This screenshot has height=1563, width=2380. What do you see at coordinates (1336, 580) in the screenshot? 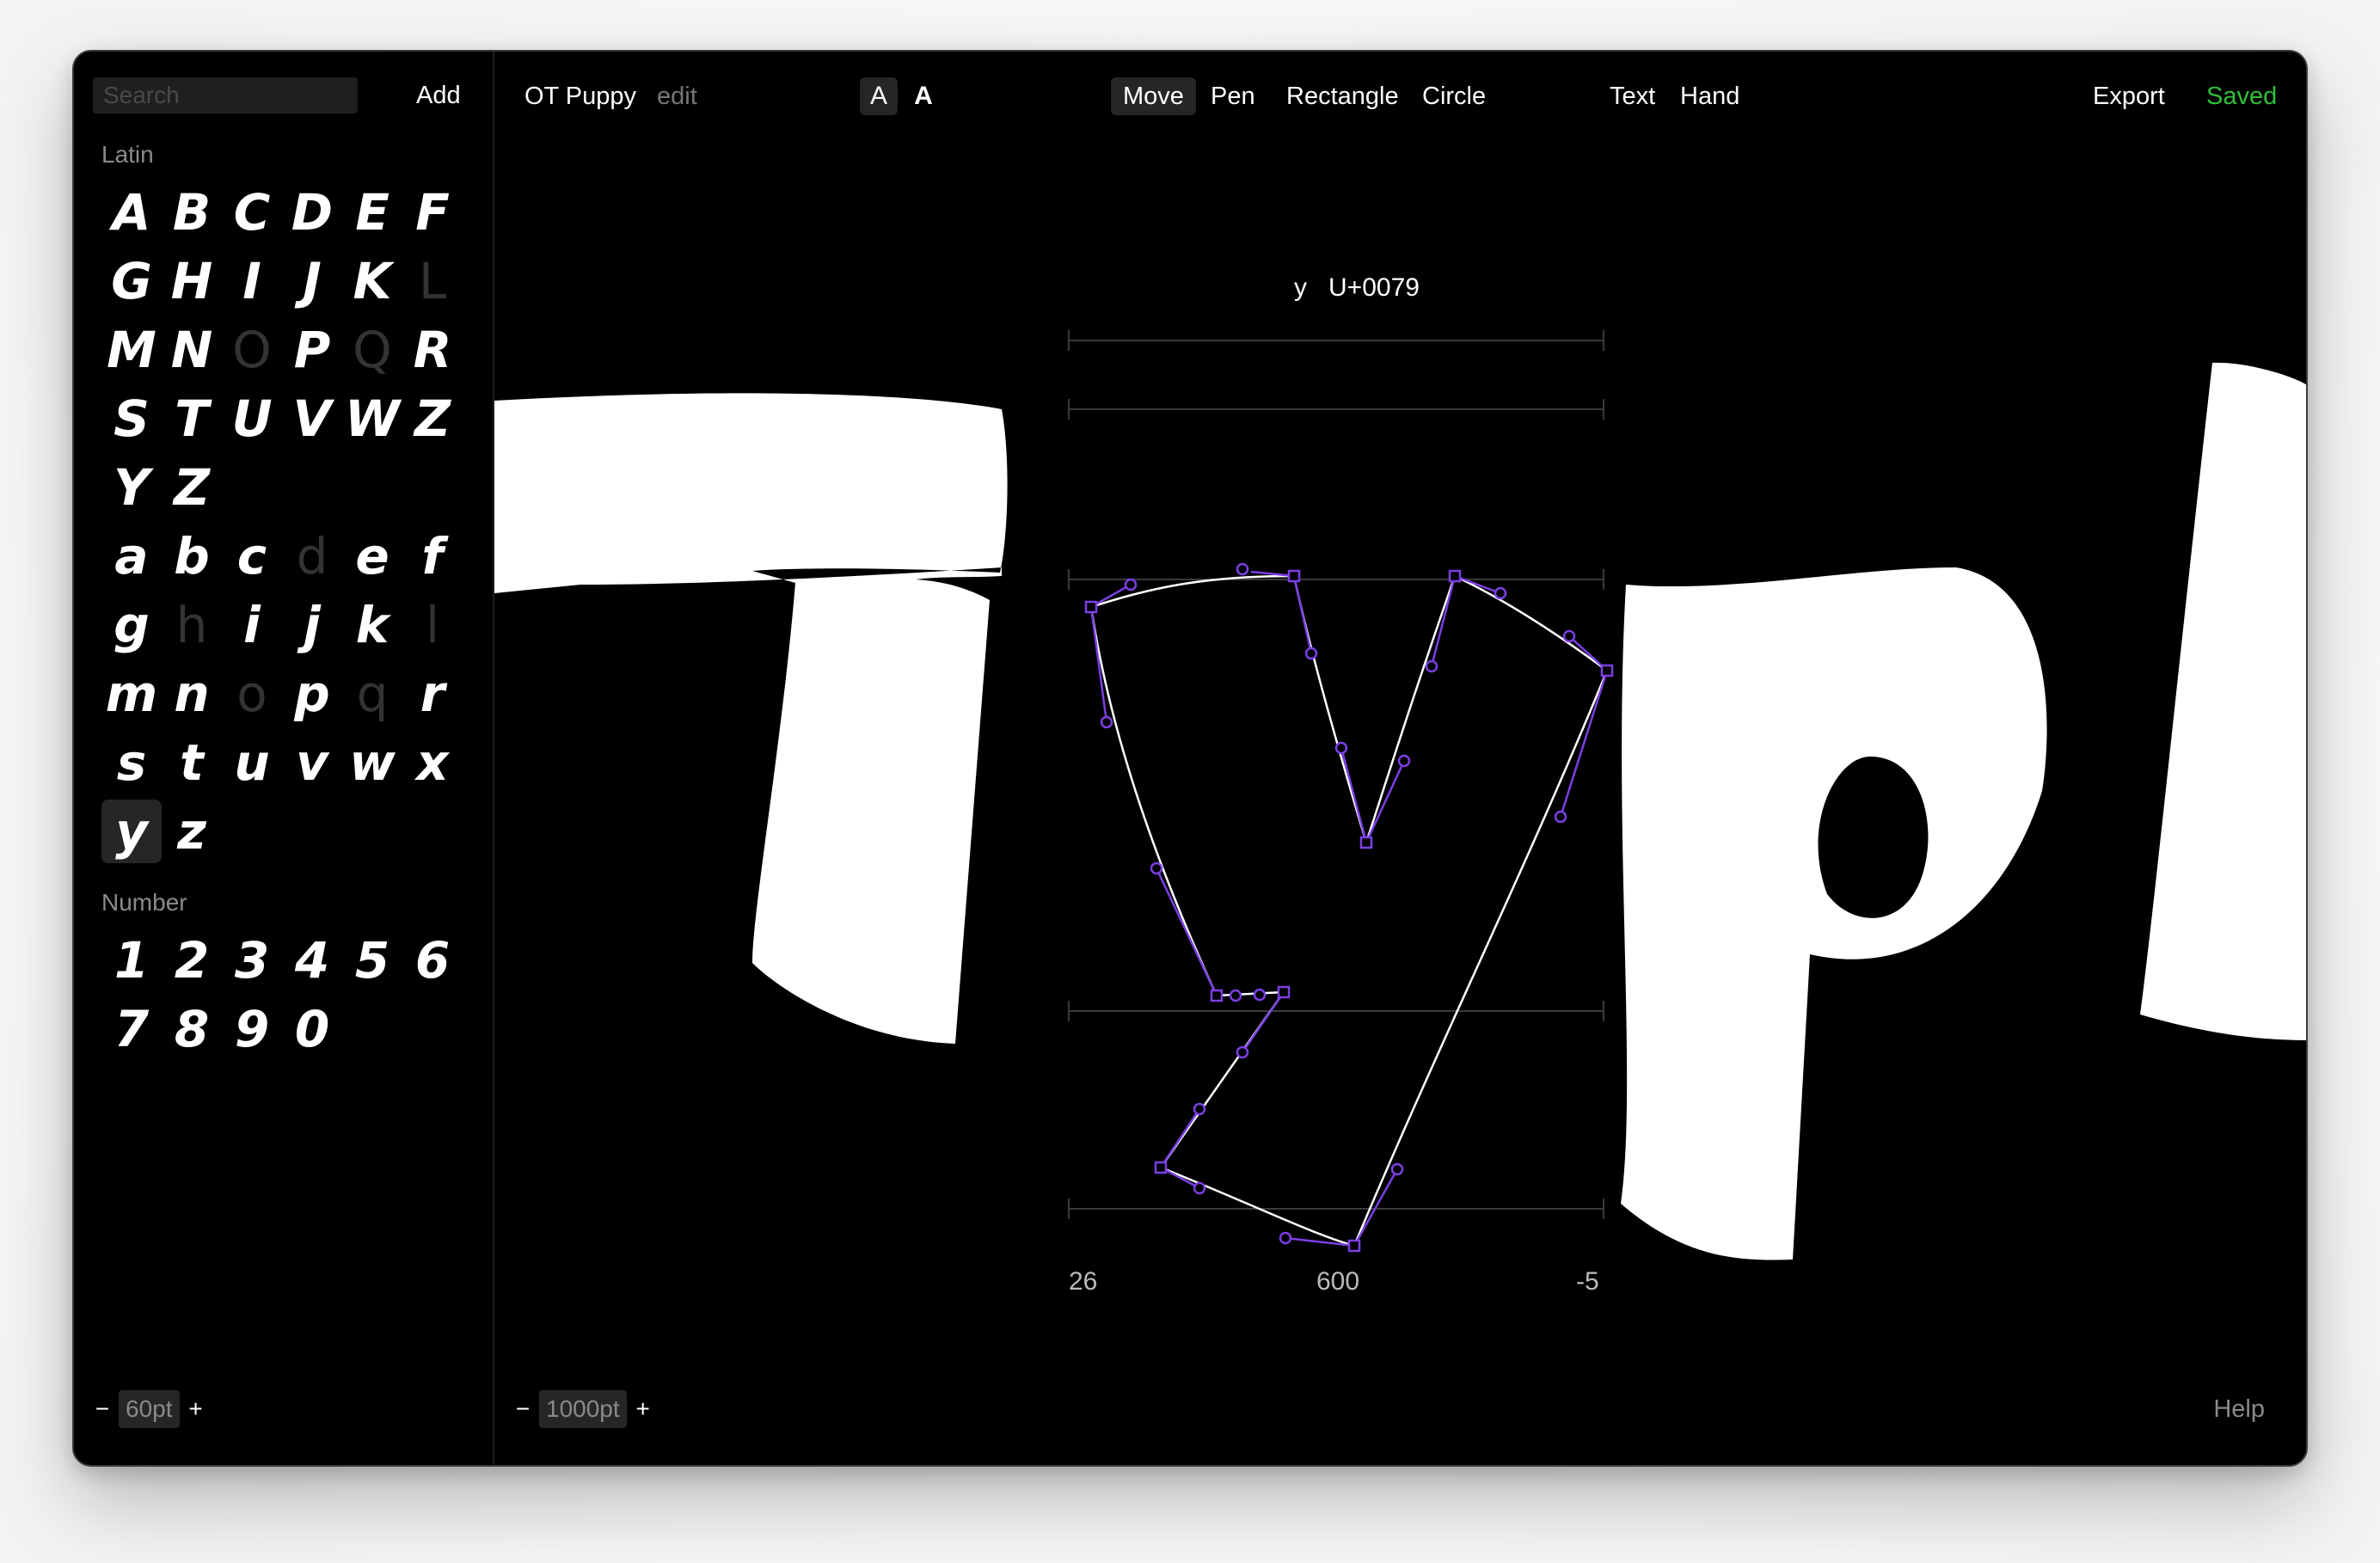
I see `guide-line-x-height` at bounding box center [1336, 580].